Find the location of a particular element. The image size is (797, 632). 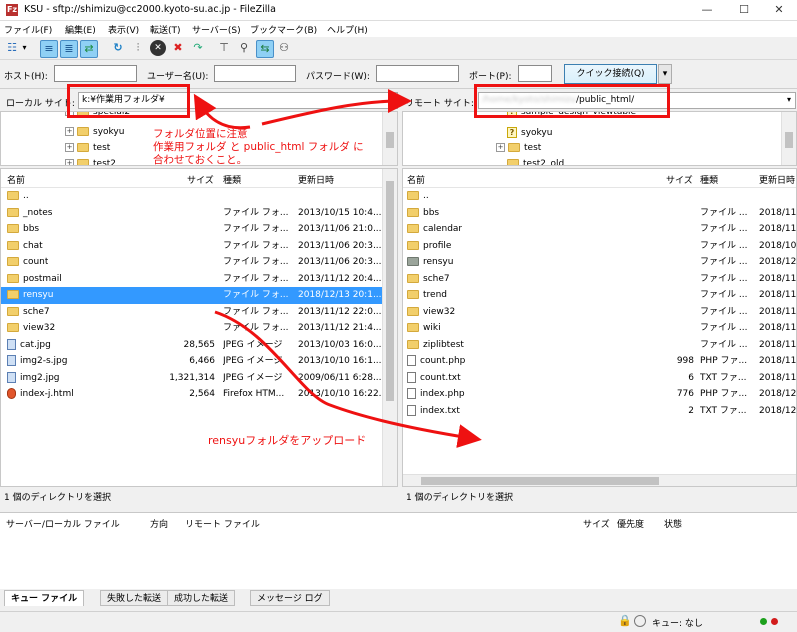

annotation-note-1-line2: 作業用フォルダ と public_html フォルダ に is located at coordinates (258, 147).